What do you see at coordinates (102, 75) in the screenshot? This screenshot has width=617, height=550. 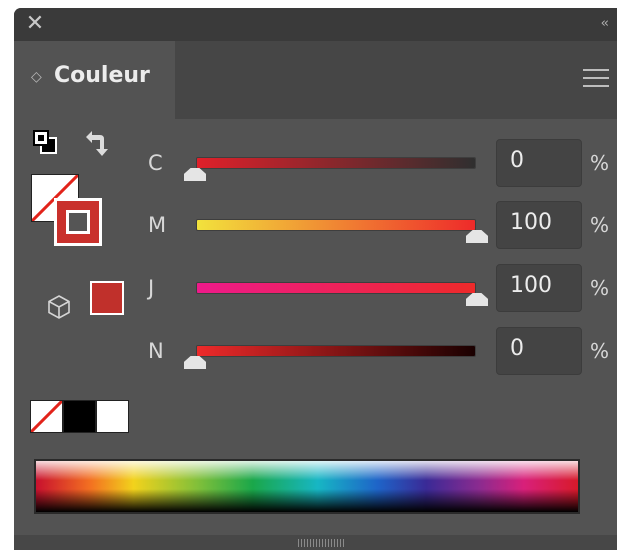 I see `tab-title: Couleur` at bounding box center [102, 75].